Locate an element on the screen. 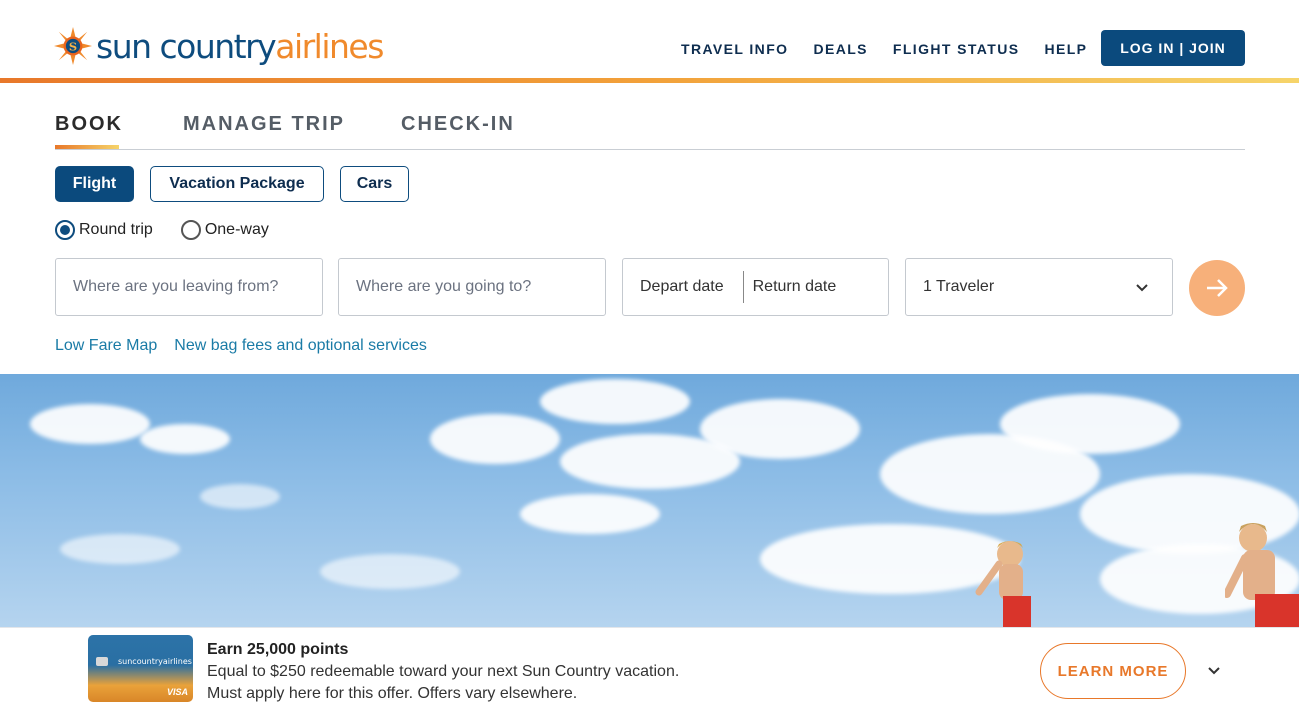  sun-logo-icon: S is located at coordinates (73, 46).